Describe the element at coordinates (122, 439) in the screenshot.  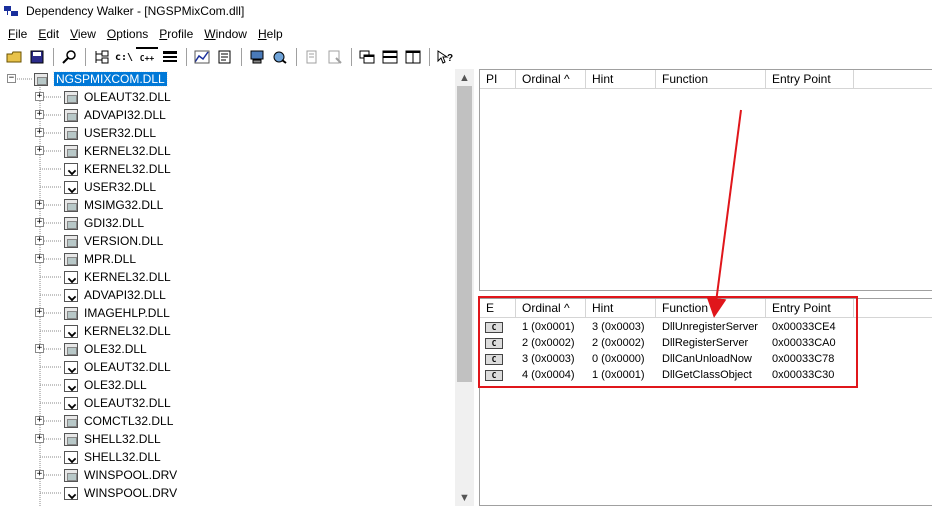
I see `tree-item-label: SHELL32.DLL` at that location.